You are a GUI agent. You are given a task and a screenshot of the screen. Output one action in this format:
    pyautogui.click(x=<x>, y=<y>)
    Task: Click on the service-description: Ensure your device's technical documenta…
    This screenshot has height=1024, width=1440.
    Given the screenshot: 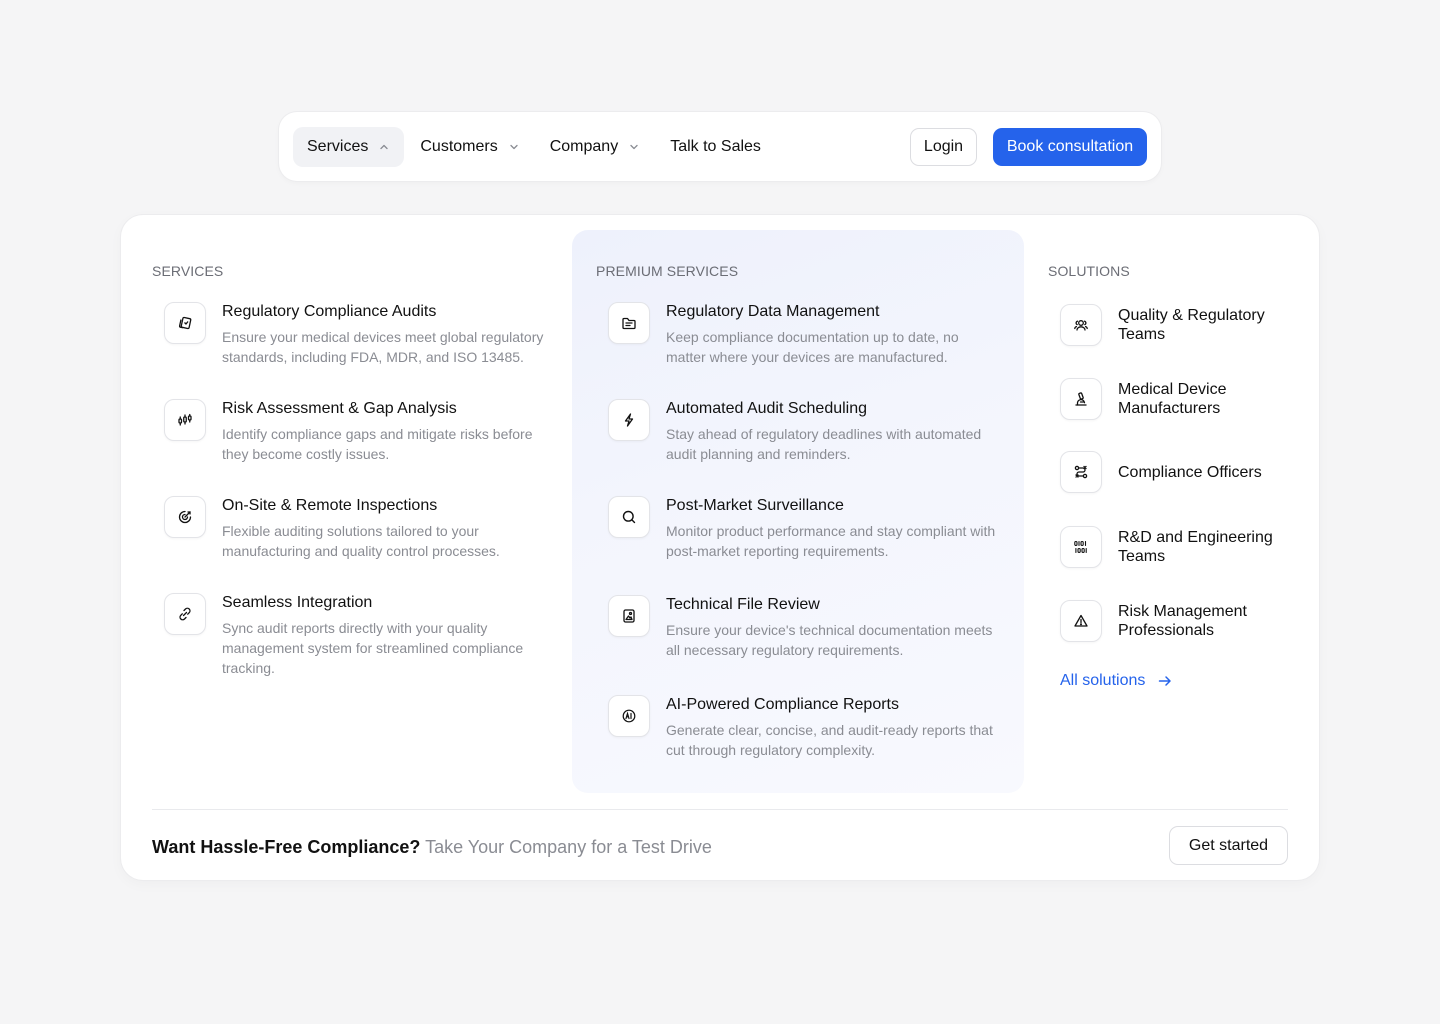 What is the action you would take?
    pyautogui.click(x=829, y=640)
    